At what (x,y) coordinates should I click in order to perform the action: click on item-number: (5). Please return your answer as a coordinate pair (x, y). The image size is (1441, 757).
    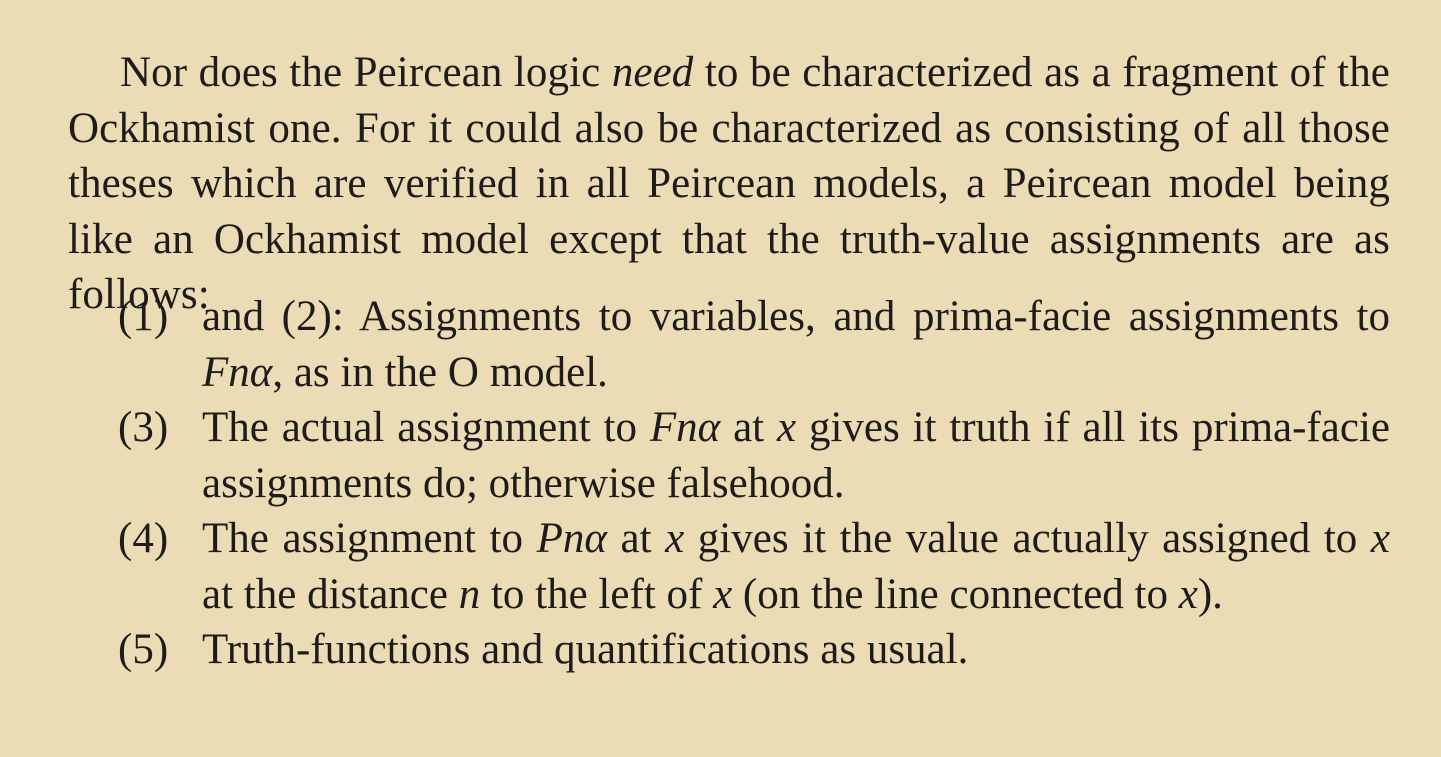
    Looking at the image, I should click on (143, 649).